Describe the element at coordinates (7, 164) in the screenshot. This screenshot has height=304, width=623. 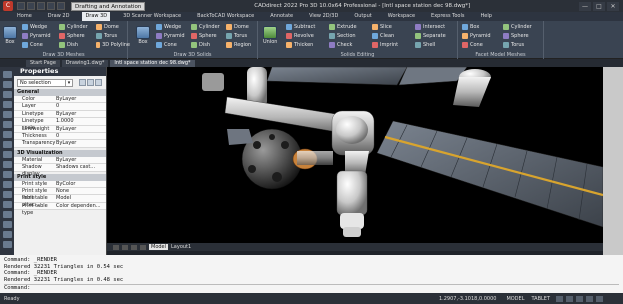
I see `scale-icon` at that location.